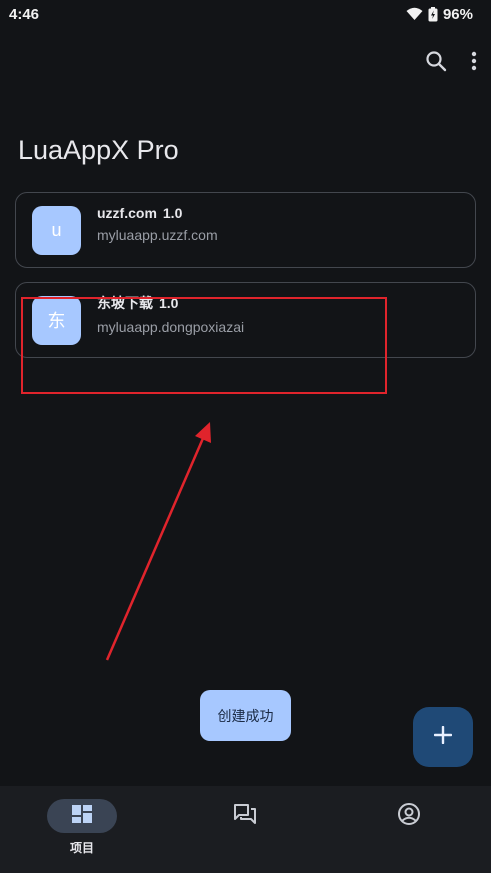  I want to click on add-project-button, so click(443, 737).